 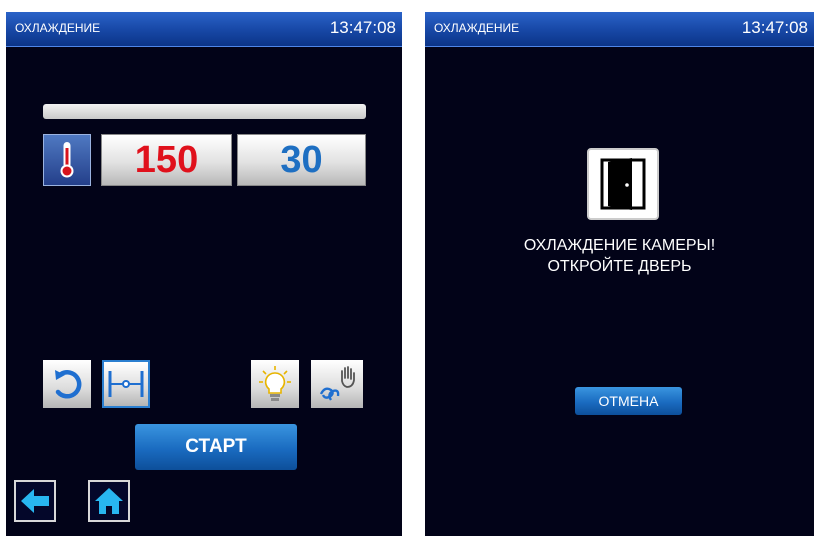 I want to click on cancel-button: ОТМЕНА, so click(x=628, y=401).